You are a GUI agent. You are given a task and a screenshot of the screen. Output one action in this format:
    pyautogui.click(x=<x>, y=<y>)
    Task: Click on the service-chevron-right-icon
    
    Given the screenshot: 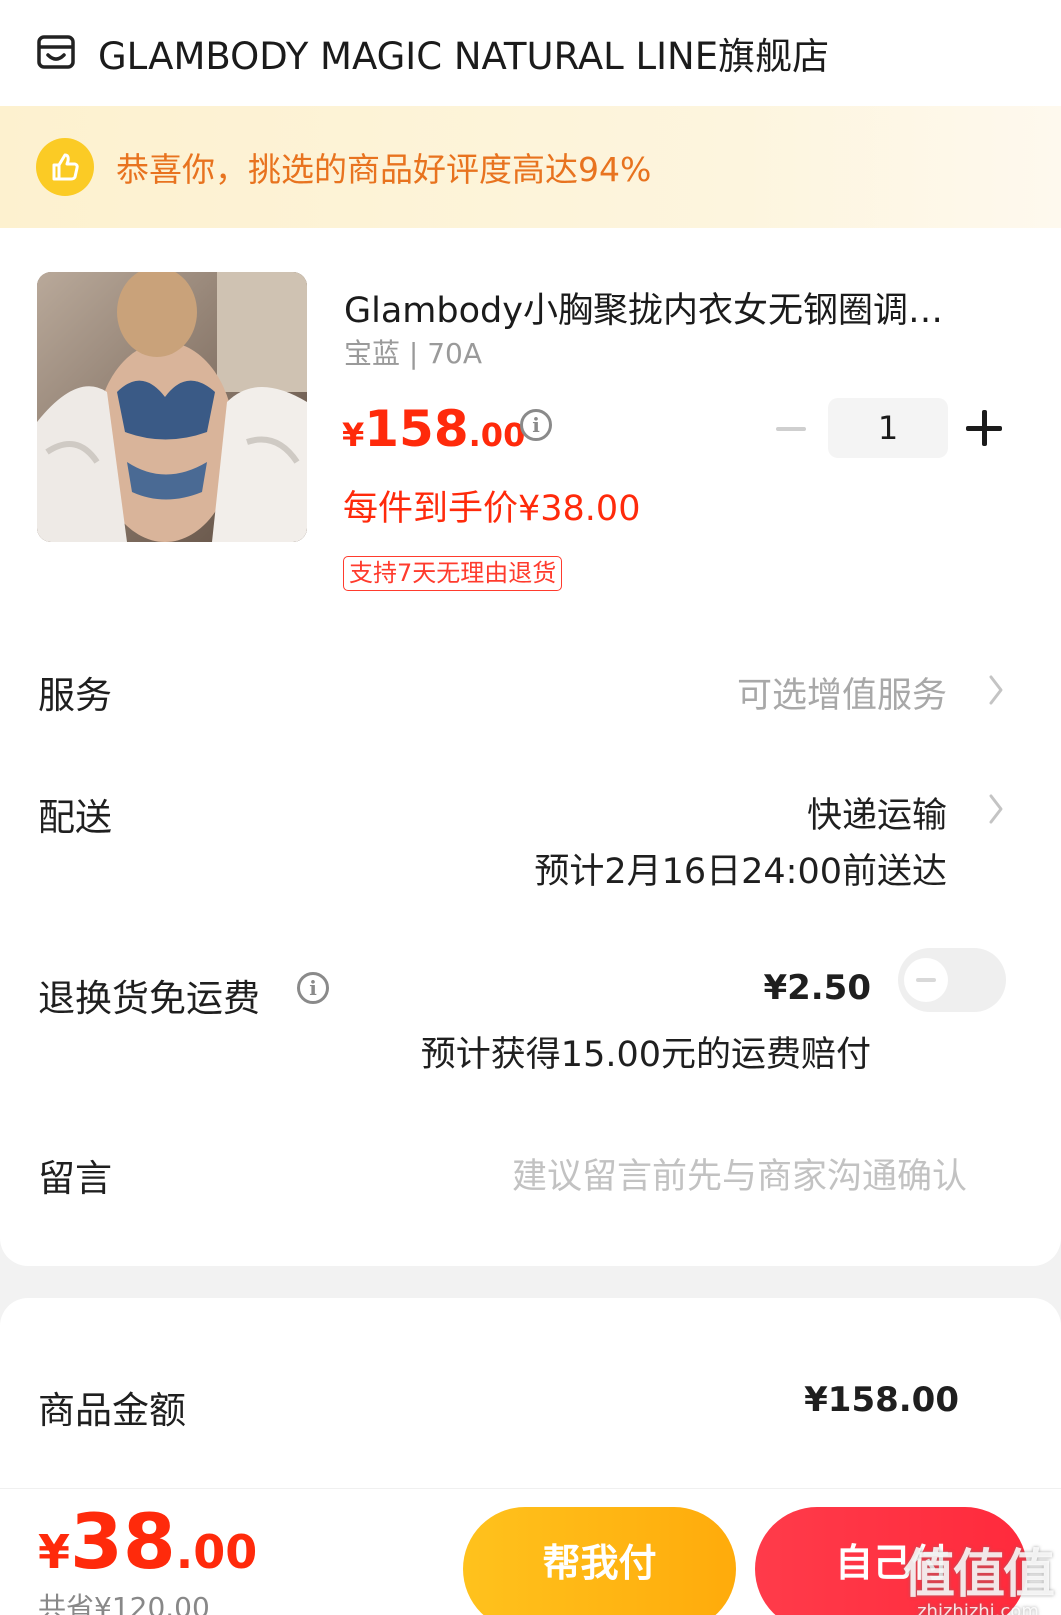 What is the action you would take?
    pyautogui.click(x=996, y=690)
    